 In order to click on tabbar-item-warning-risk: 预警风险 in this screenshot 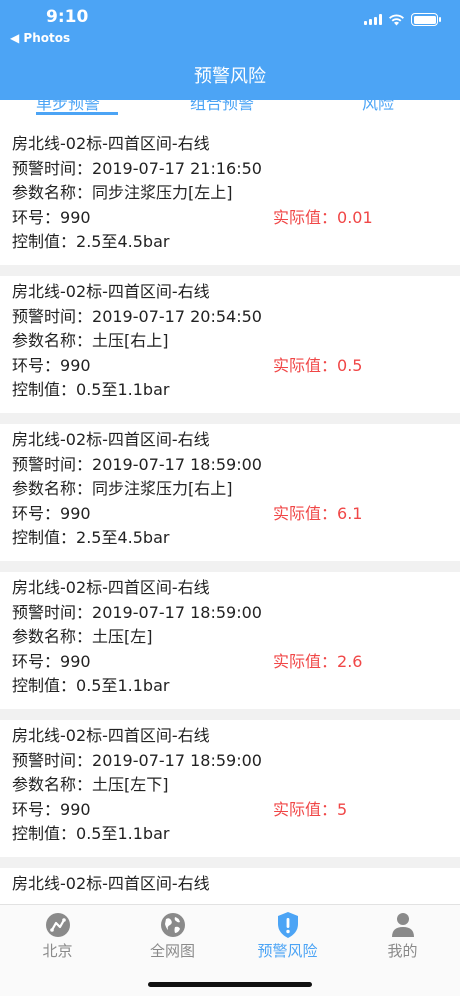, I will do `click(287, 936)`.